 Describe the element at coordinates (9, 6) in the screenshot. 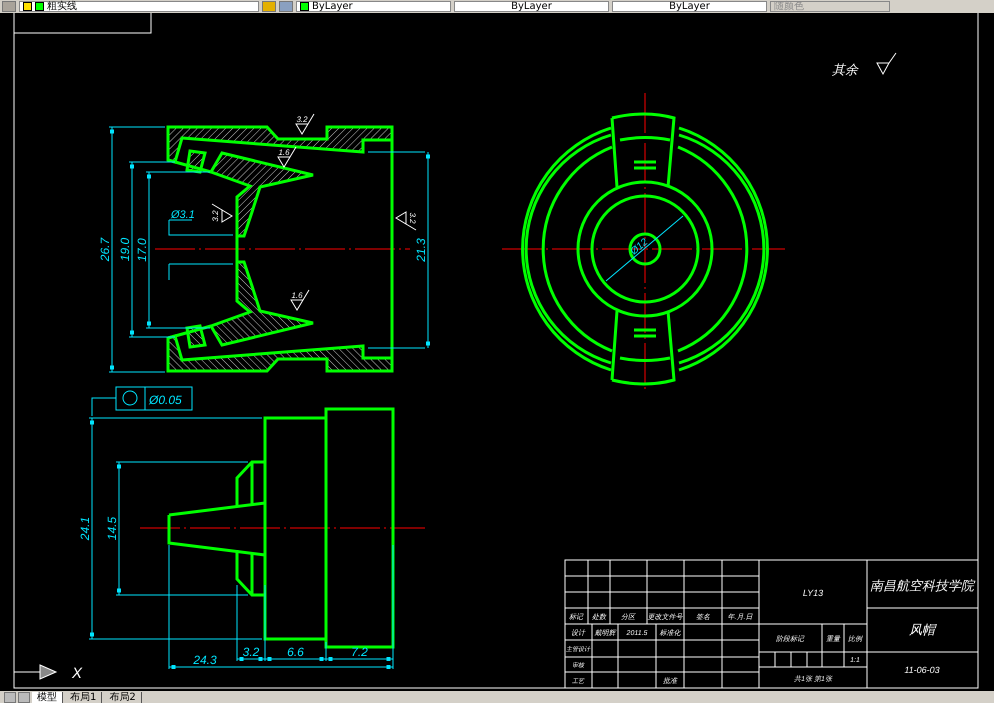

I see `layer-state-icon` at that location.